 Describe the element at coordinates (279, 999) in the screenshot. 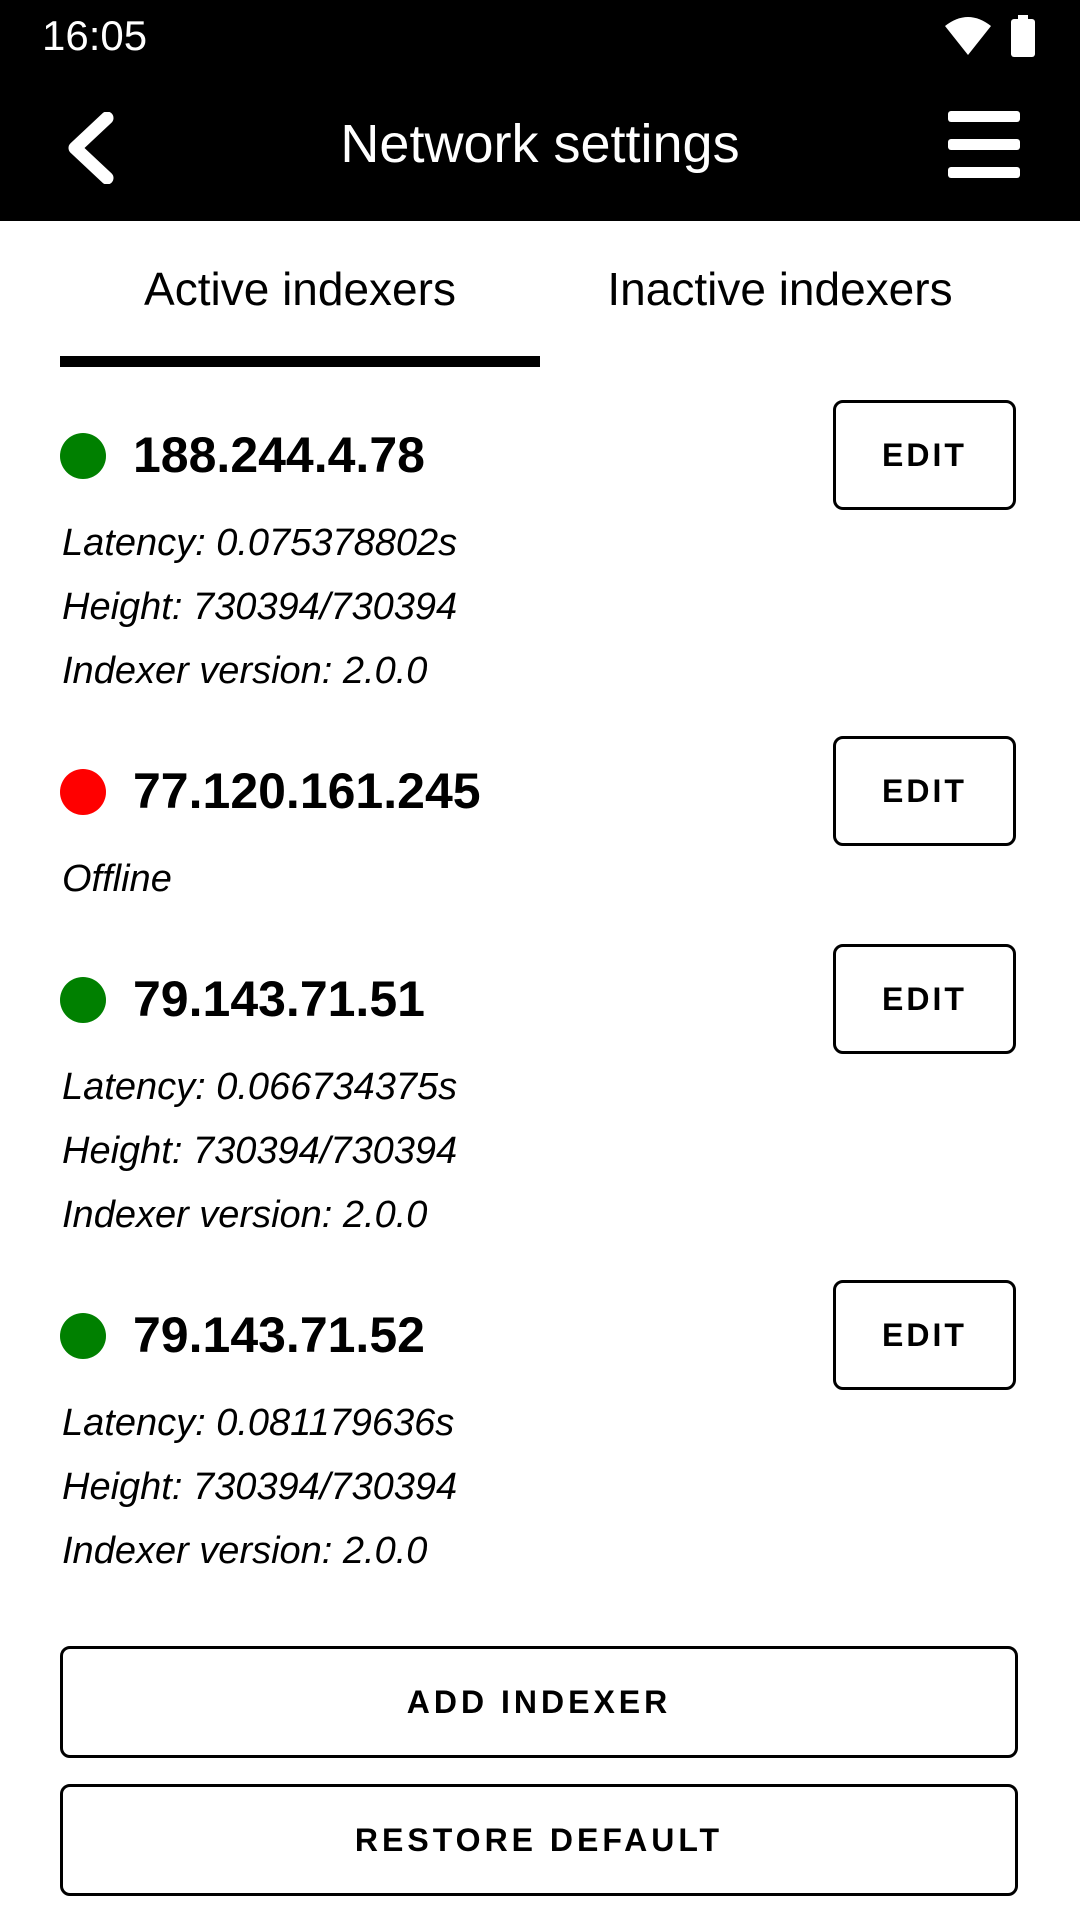

I see `indexer-address: 79.143.71.51` at that location.